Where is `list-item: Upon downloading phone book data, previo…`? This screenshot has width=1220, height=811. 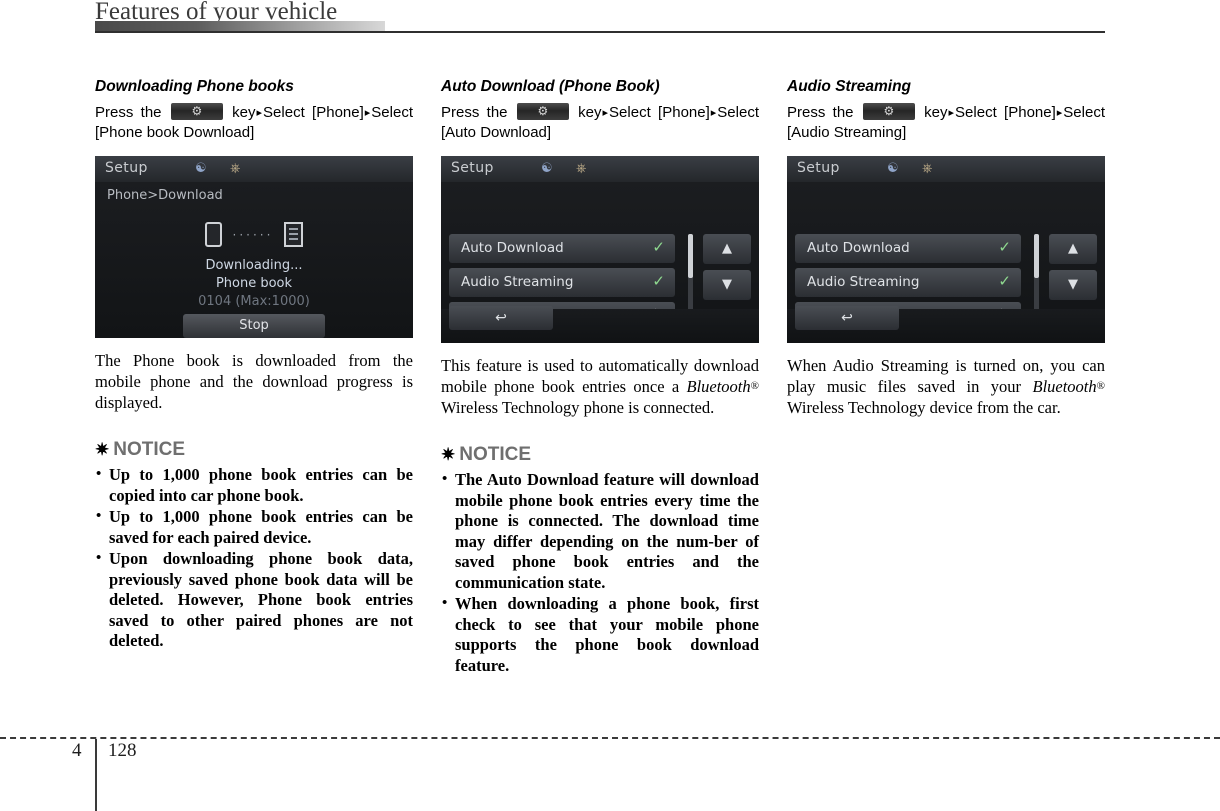
list-item: Upon downloading phone book data, previo… is located at coordinates (254, 600).